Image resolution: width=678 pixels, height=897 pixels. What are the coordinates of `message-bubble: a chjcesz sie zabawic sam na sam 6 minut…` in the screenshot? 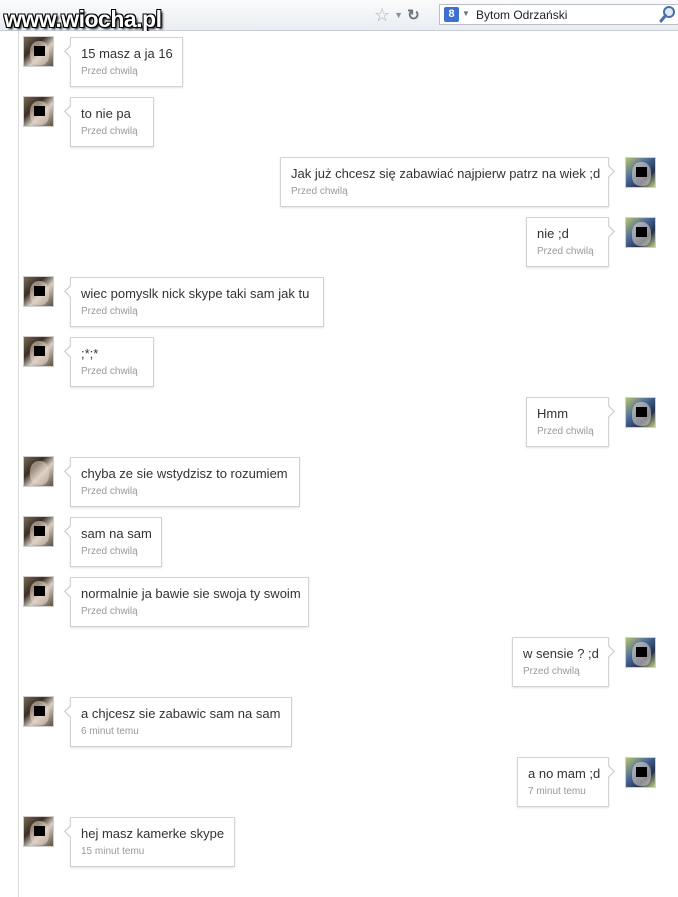 It's located at (178, 722).